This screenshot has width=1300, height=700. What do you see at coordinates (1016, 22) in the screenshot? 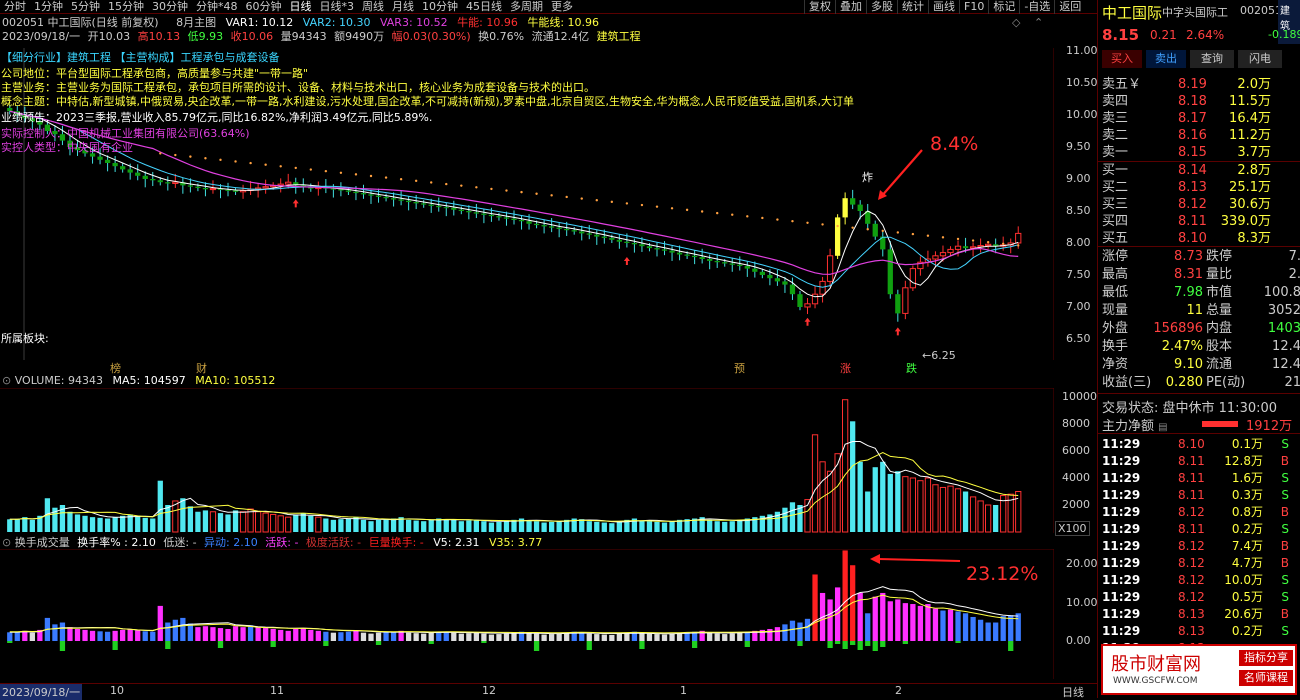
I see `diamond-icon: ◇` at bounding box center [1016, 22].